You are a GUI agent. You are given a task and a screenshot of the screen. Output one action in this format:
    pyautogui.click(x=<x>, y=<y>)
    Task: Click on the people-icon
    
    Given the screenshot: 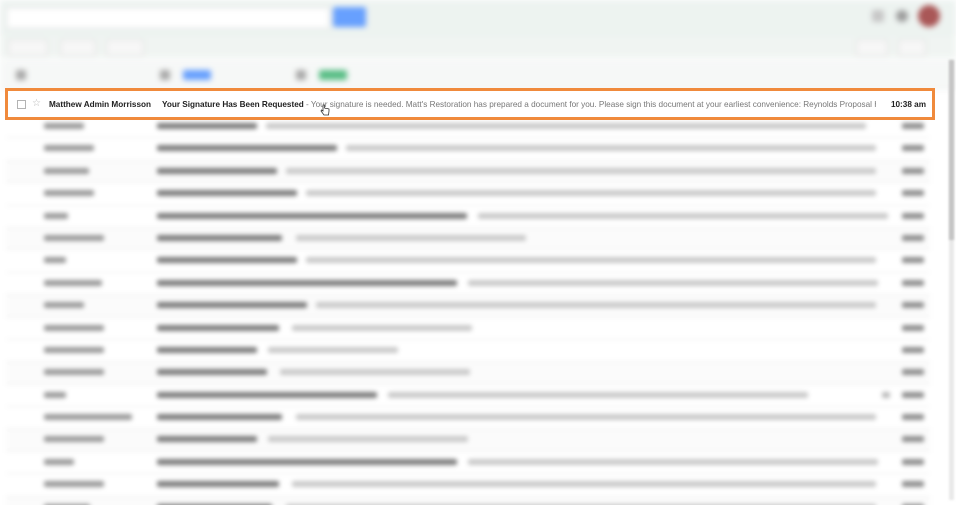 What is the action you would take?
    pyautogui.click(x=165, y=74)
    